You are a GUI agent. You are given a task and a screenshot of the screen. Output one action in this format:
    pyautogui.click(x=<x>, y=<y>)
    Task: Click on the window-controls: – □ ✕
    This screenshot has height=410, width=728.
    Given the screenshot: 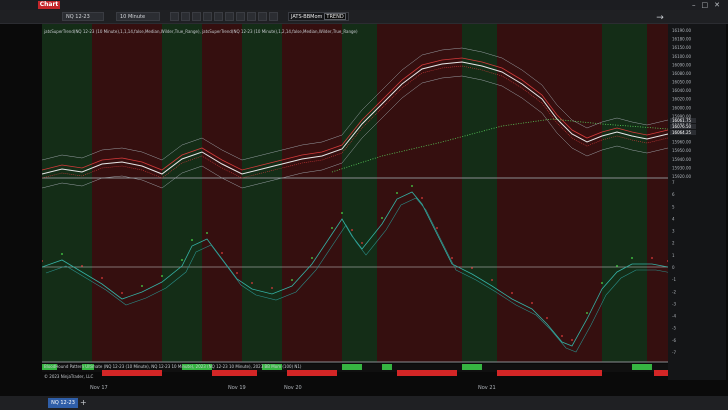 What is the action you would take?
    pyautogui.click(x=706, y=5)
    